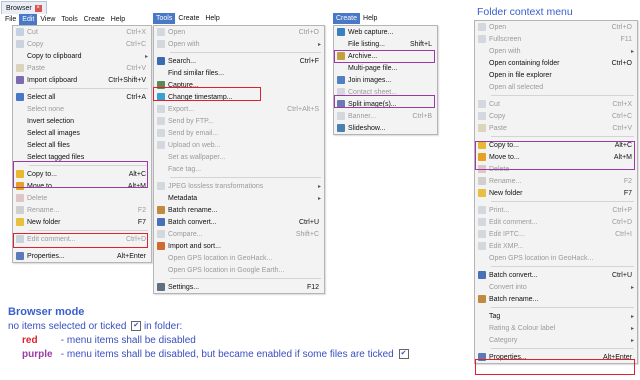 The width and height of the screenshot is (640, 380). I want to click on edit-item-select-none: Select none, so click(82, 109).